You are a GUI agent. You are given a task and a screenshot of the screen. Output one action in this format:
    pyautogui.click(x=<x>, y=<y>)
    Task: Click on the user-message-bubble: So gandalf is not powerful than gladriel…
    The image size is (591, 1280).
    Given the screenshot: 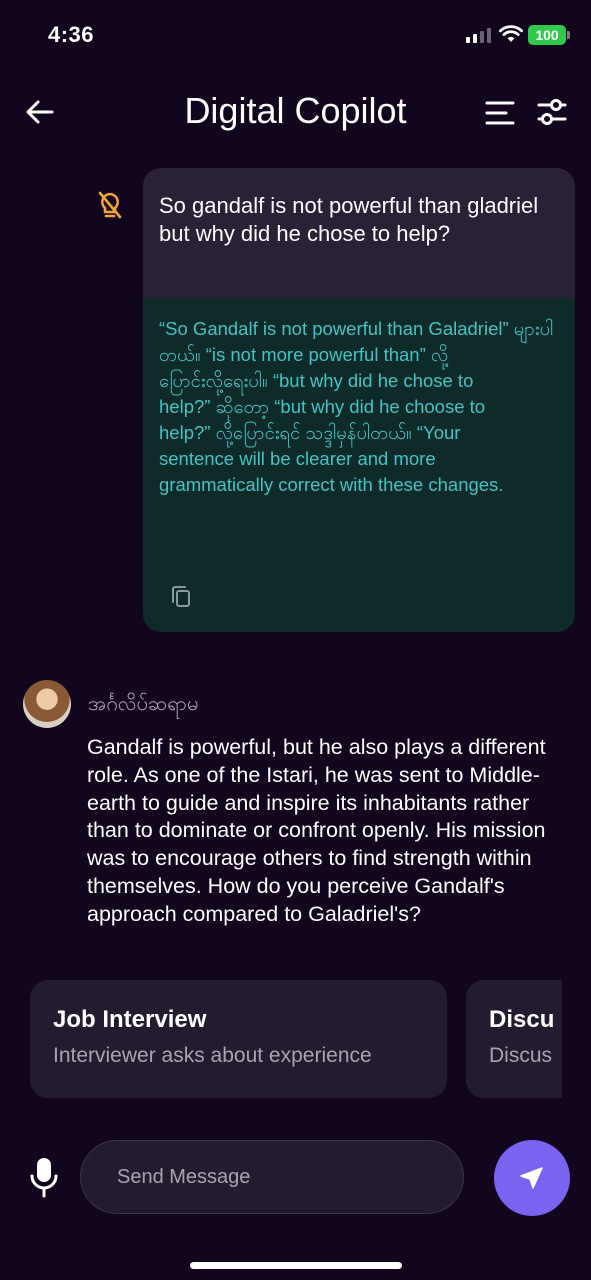 What is the action you would take?
    pyautogui.click(x=359, y=233)
    